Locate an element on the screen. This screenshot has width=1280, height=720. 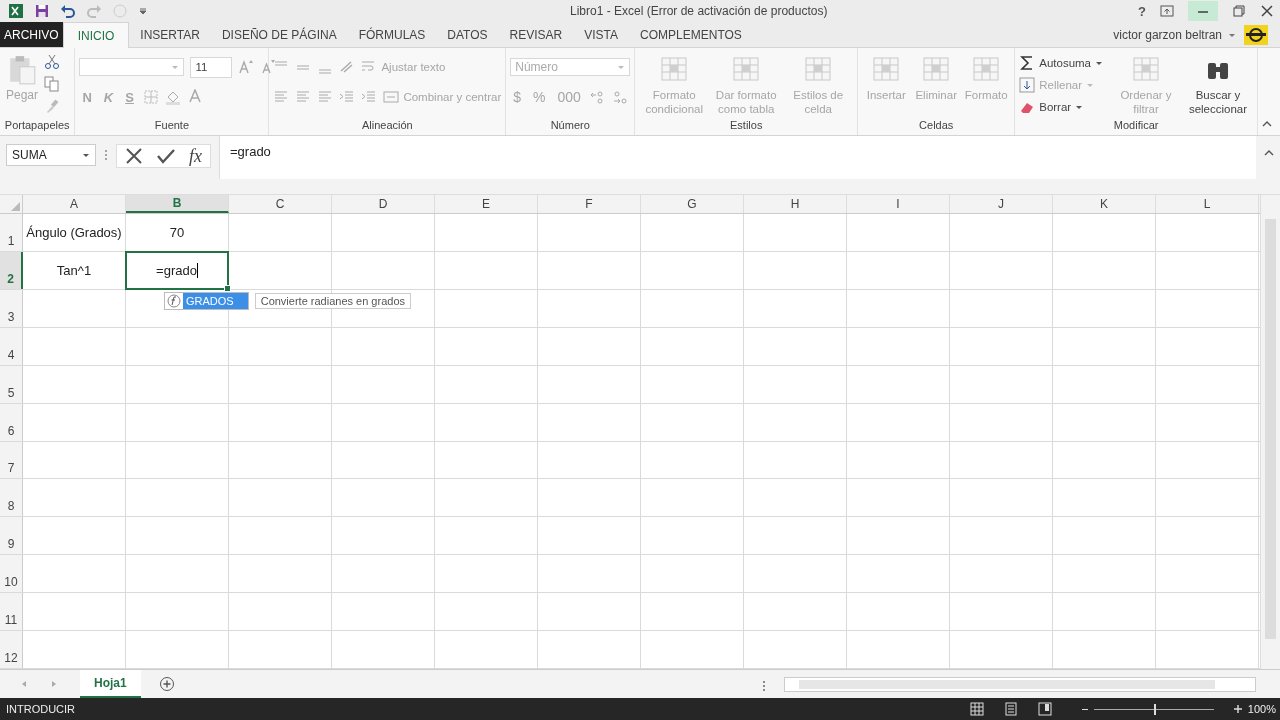
cell-text: Ángulo (Grados) is located at coordinates (74, 232).